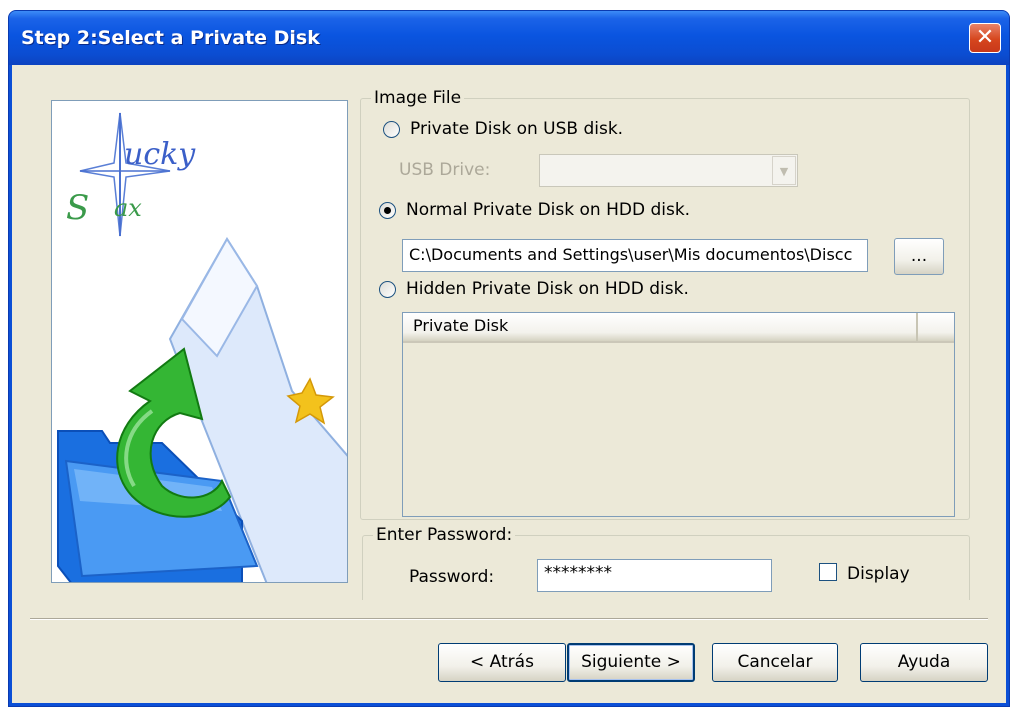 This screenshot has width=1020, height=711. I want to click on close-icon: ✕, so click(985, 37).